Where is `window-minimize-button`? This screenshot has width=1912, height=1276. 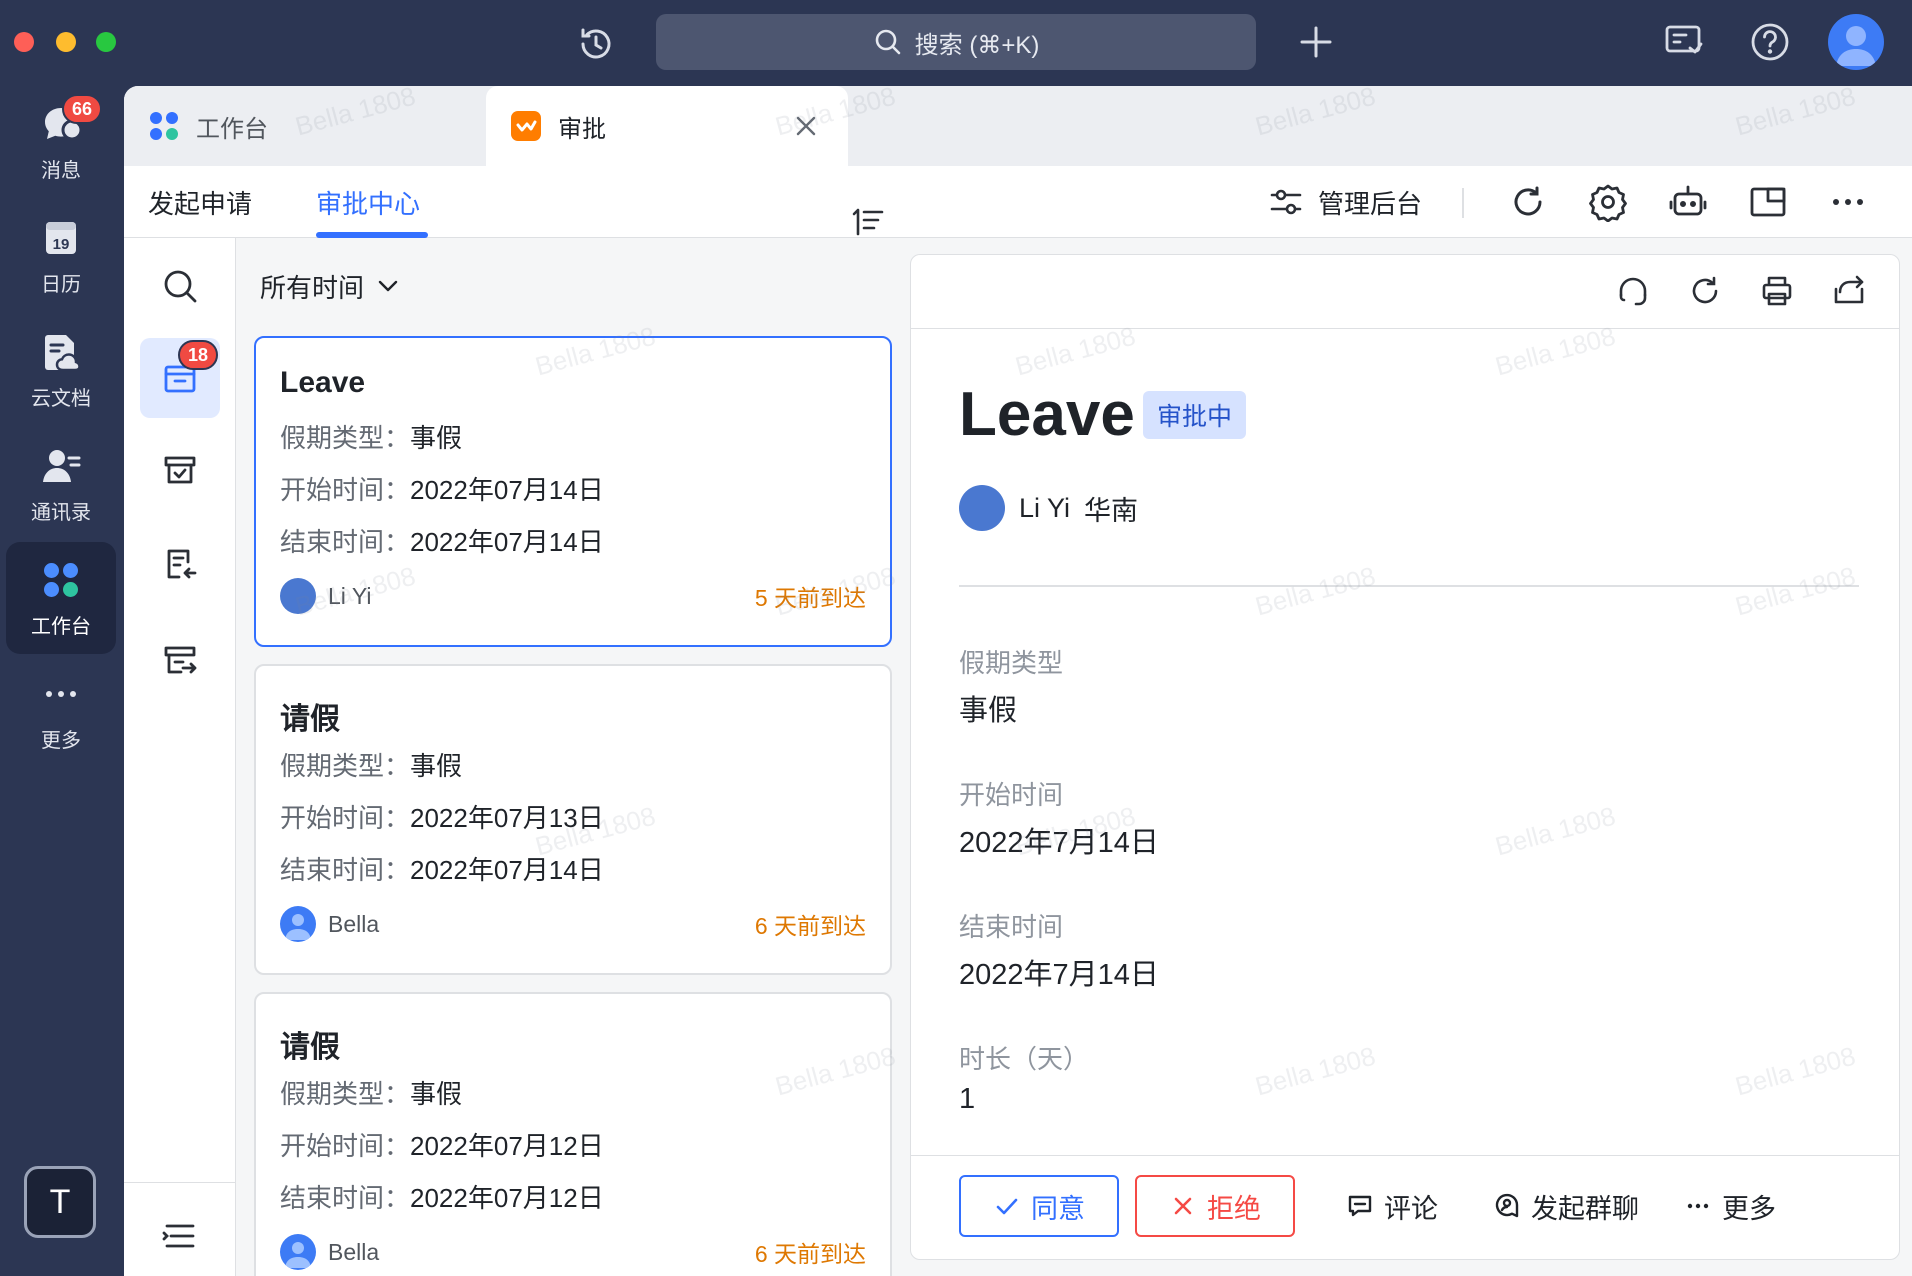
window-minimize-button is located at coordinates (66, 42).